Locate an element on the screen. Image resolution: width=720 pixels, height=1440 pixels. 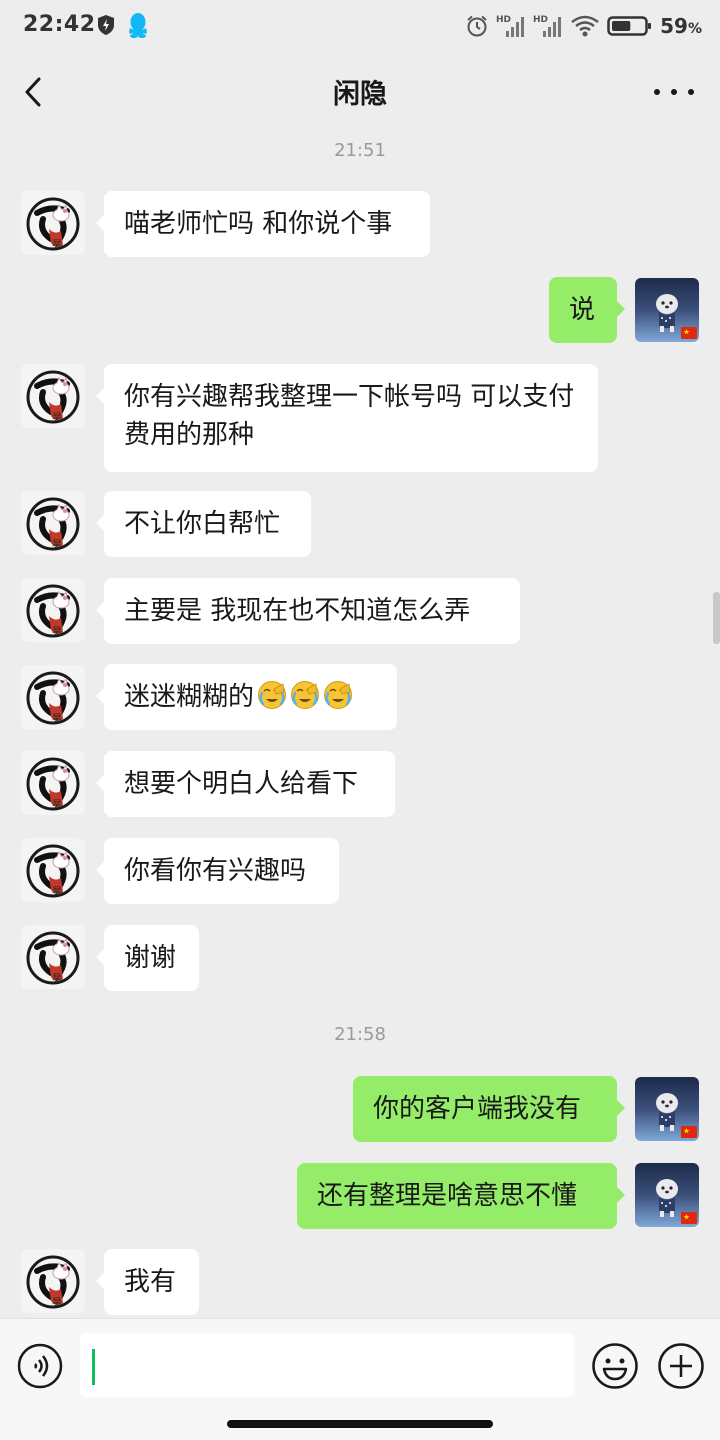
incoming-message: 不让你白帮忙 is located at coordinates (203, 524).